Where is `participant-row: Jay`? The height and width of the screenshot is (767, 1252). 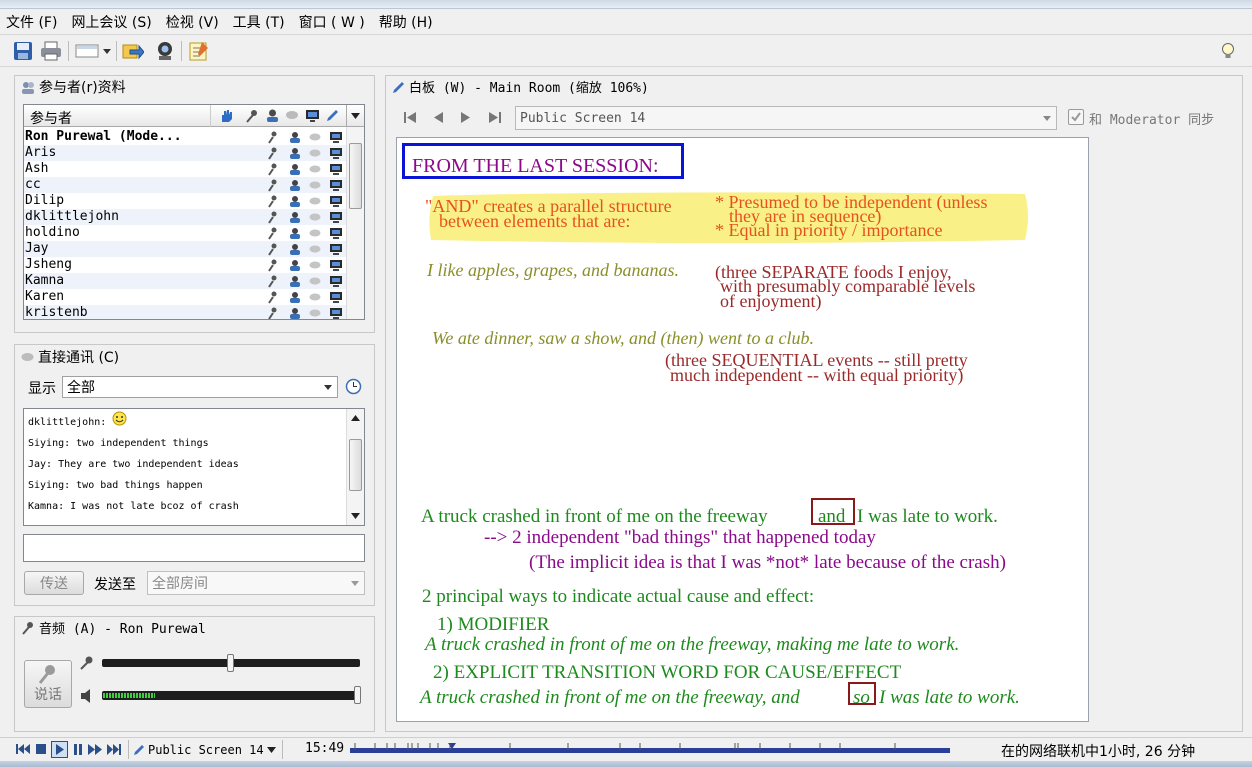
participant-row: Jay is located at coordinates (191, 249).